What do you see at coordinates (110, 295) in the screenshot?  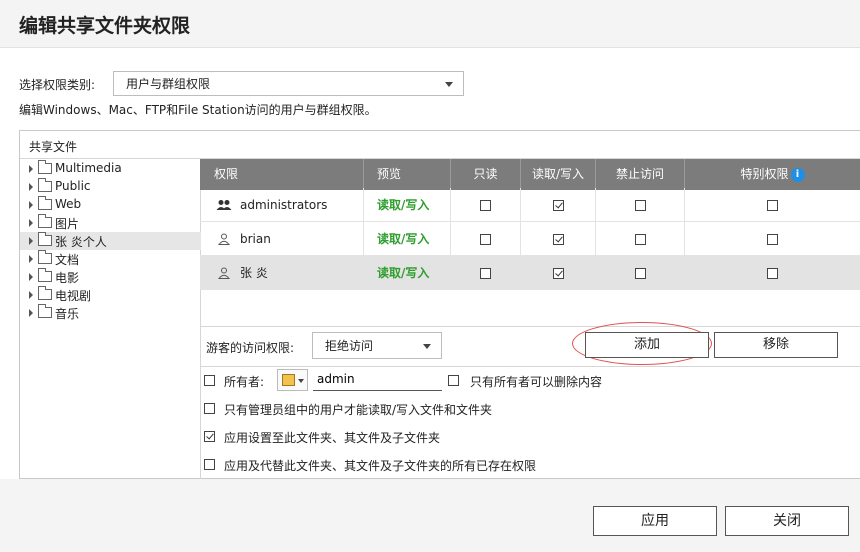 I see `tree-item-tv: 电视剧` at bounding box center [110, 295].